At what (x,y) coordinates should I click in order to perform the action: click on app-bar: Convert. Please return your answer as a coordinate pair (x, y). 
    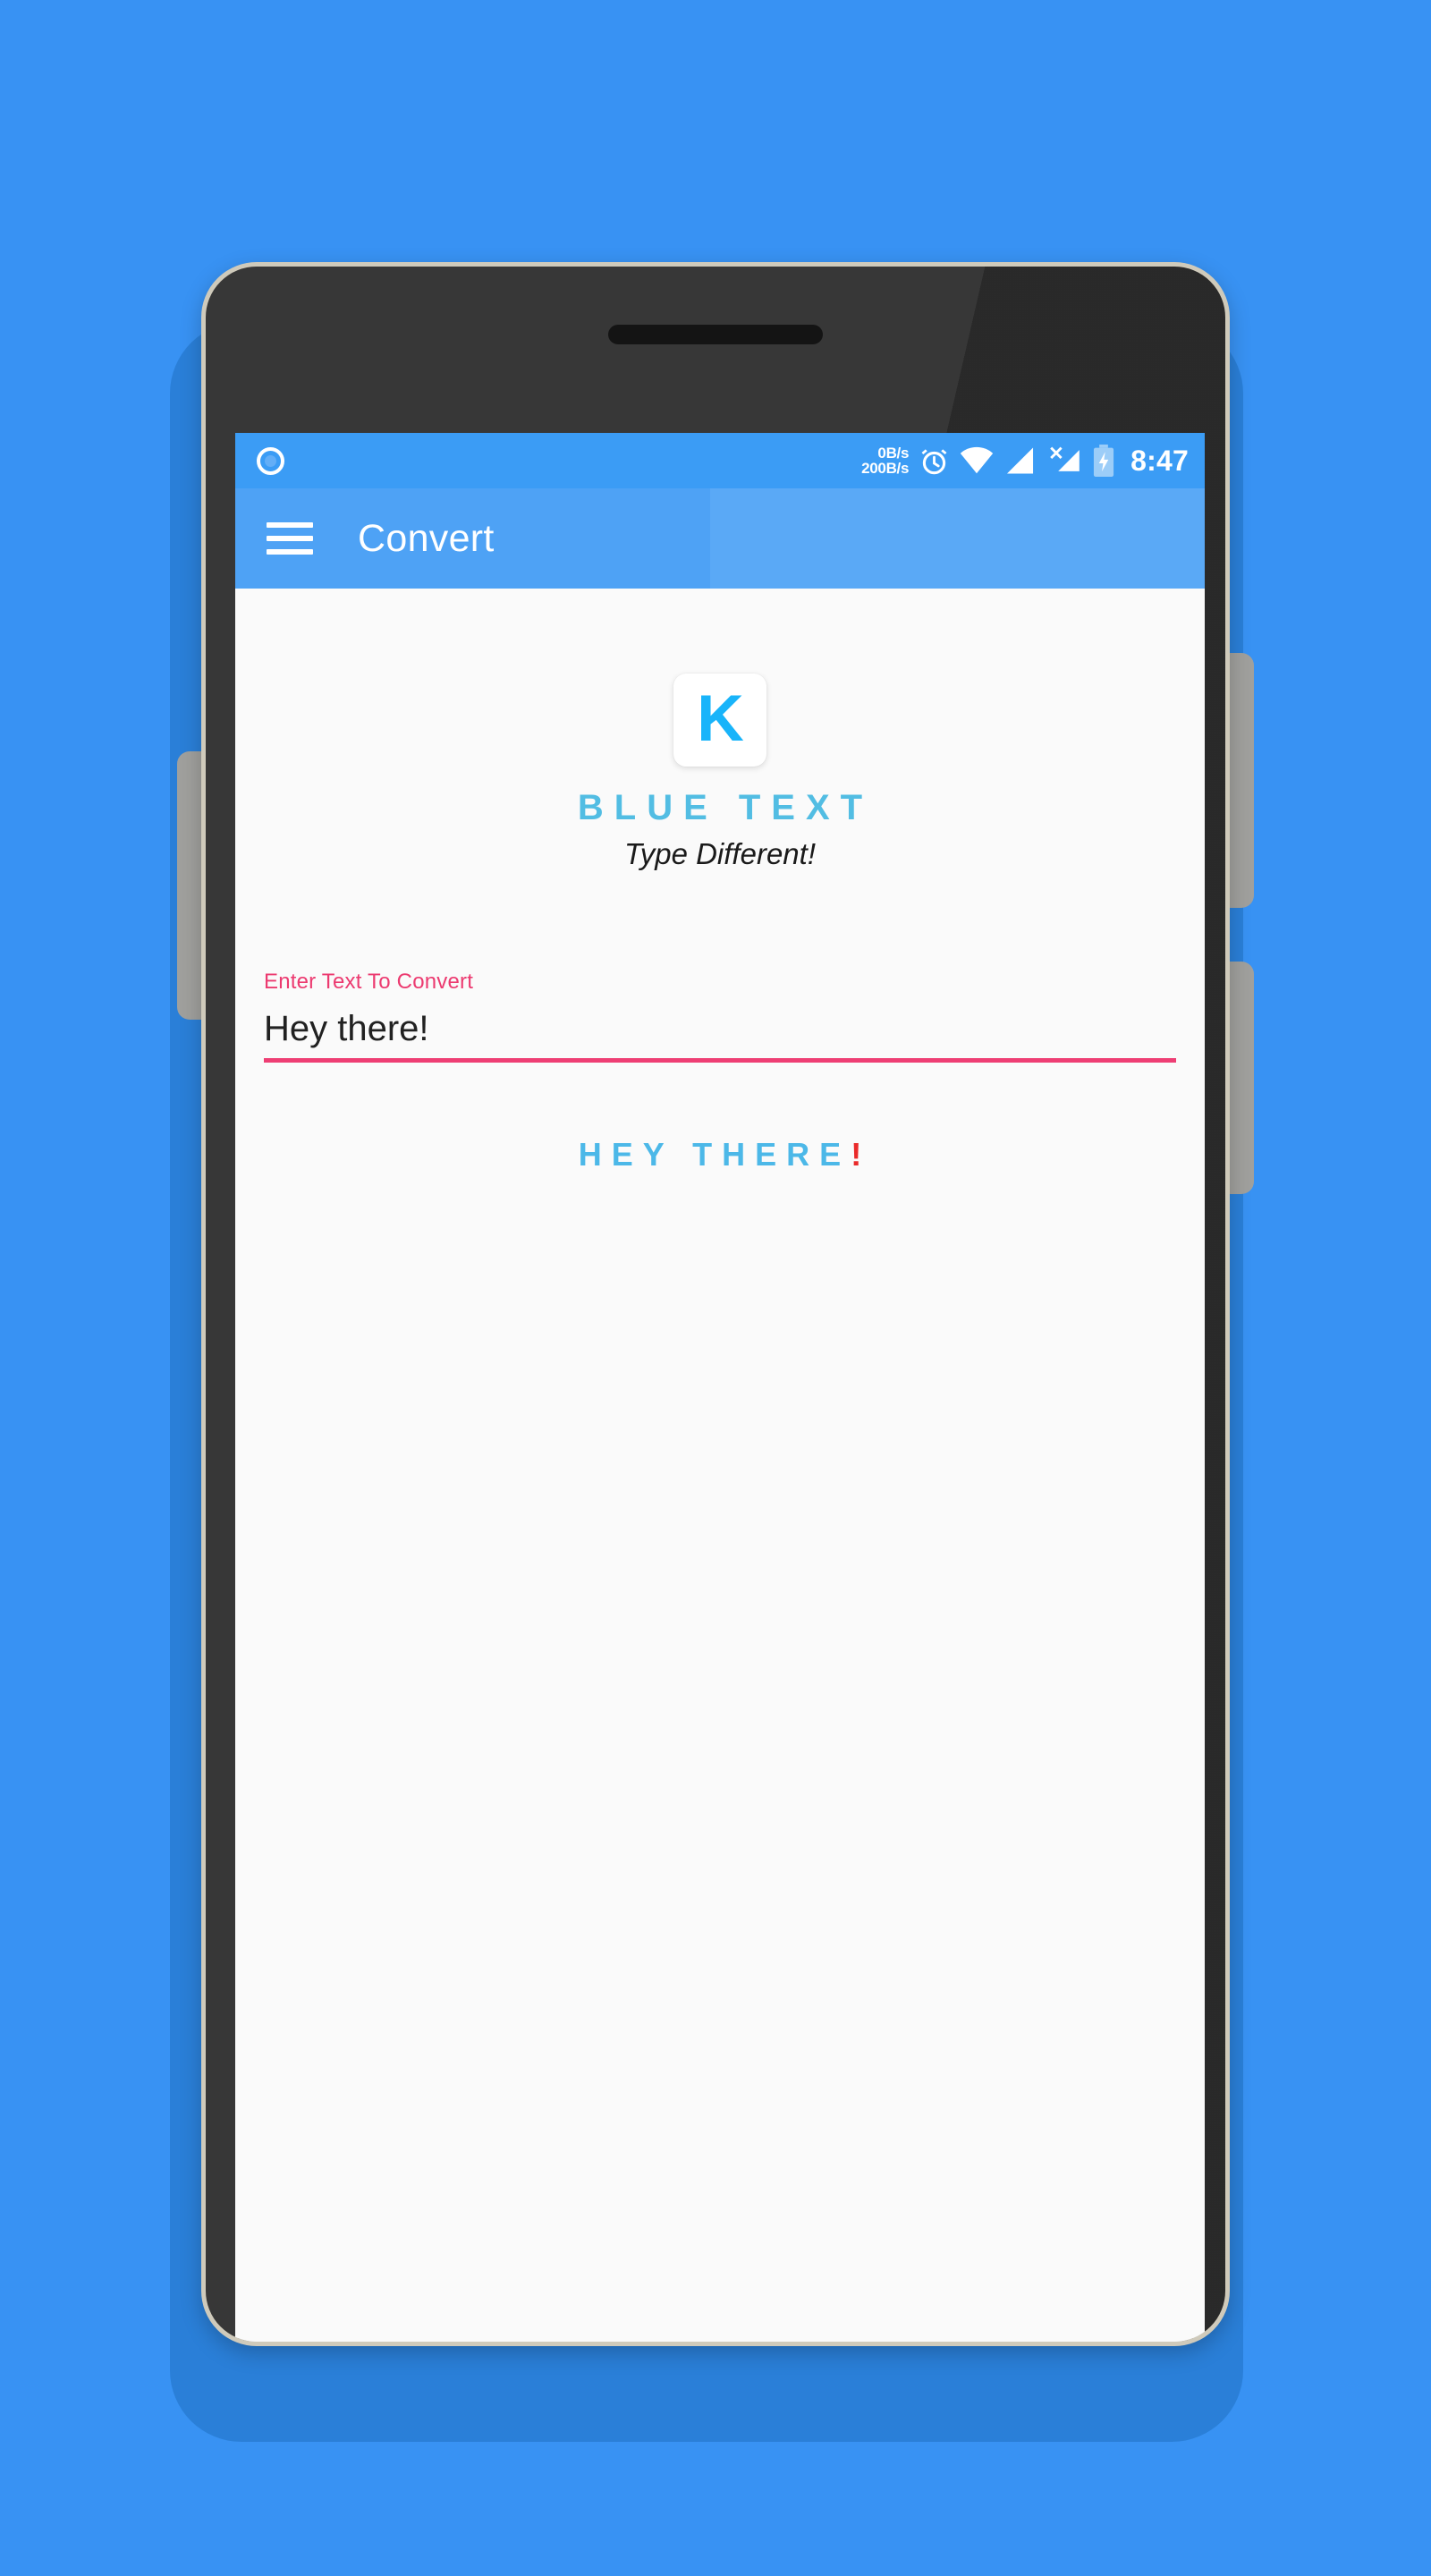
    Looking at the image, I should click on (720, 538).